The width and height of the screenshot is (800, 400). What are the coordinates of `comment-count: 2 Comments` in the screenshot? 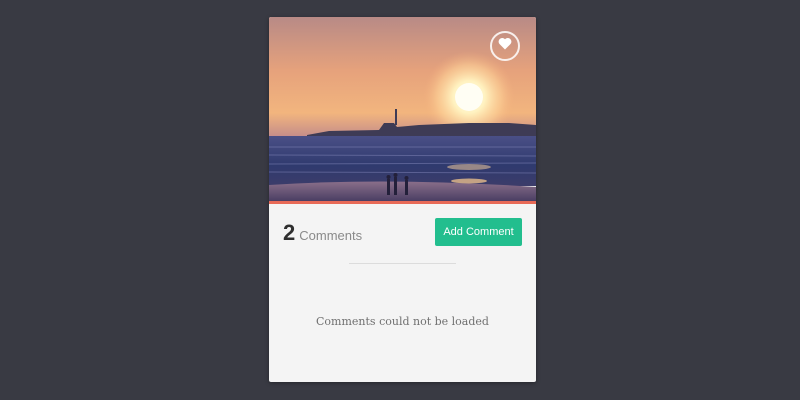 It's located at (322, 233).